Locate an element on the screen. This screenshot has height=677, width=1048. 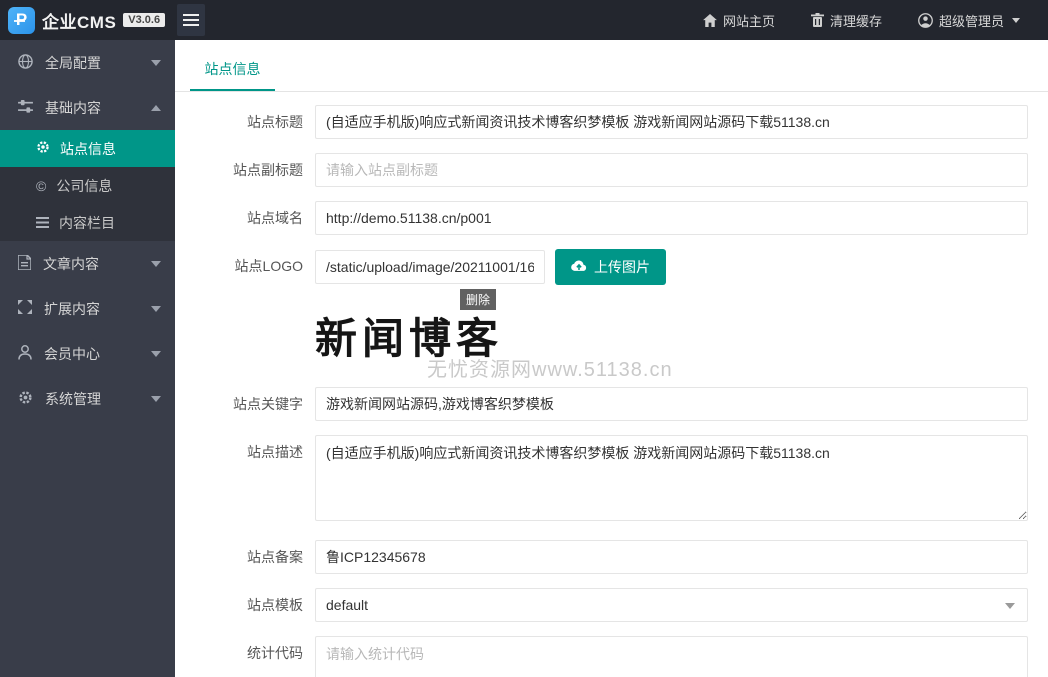
site-title-label: 站点标题 is located at coordinates (275, 122).